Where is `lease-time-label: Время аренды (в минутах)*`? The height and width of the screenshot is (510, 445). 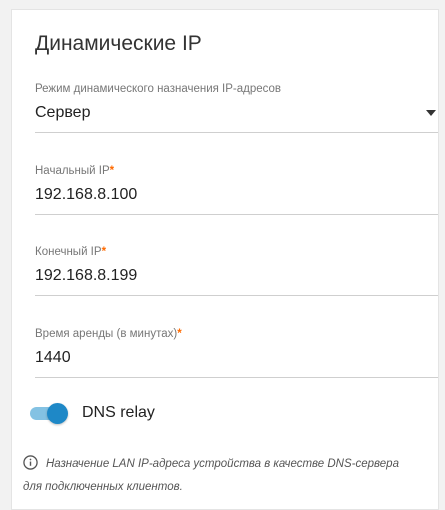 lease-time-label: Время аренды (в минутах)* is located at coordinates (236, 334).